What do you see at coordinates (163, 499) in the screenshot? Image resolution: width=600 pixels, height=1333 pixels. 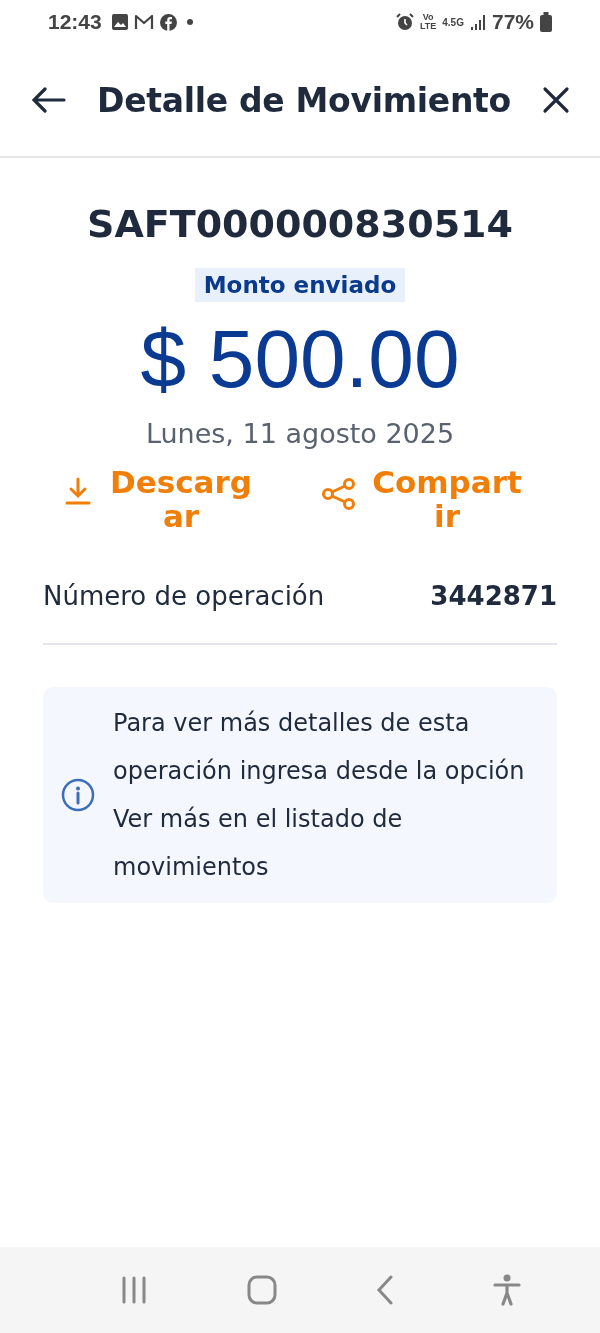 I see `download-button: Descargar` at bounding box center [163, 499].